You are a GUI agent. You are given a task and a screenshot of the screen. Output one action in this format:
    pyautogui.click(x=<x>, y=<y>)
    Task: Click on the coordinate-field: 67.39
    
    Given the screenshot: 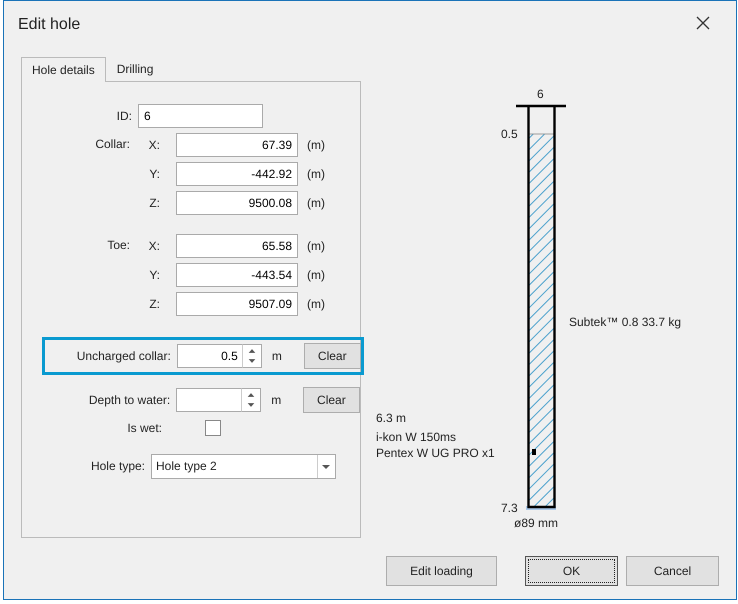 What is the action you would take?
    pyautogui.click(x=237, y=145)
    